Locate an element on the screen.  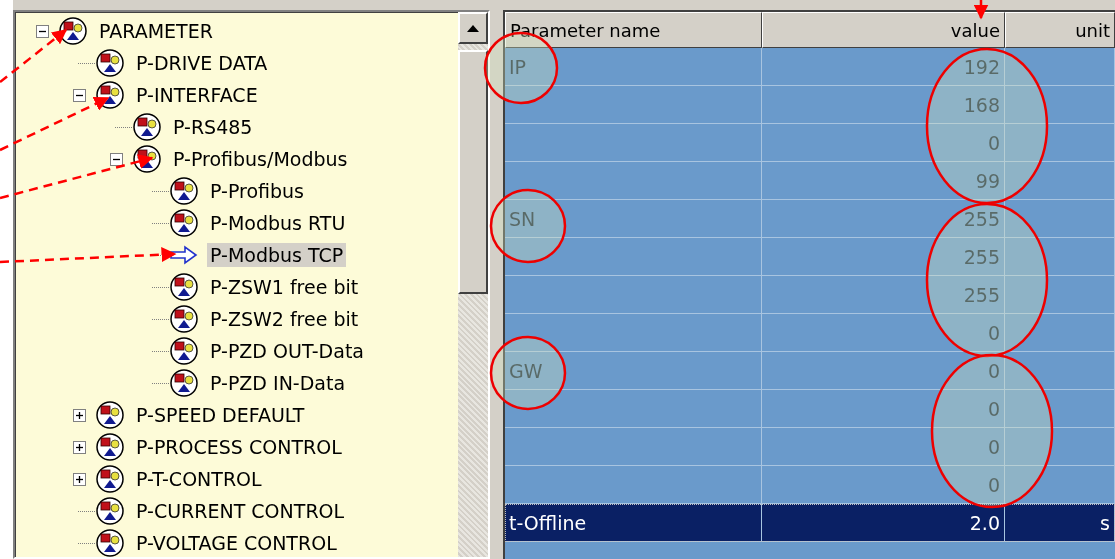
scroll-thumb is located at coordinates (473, 172).